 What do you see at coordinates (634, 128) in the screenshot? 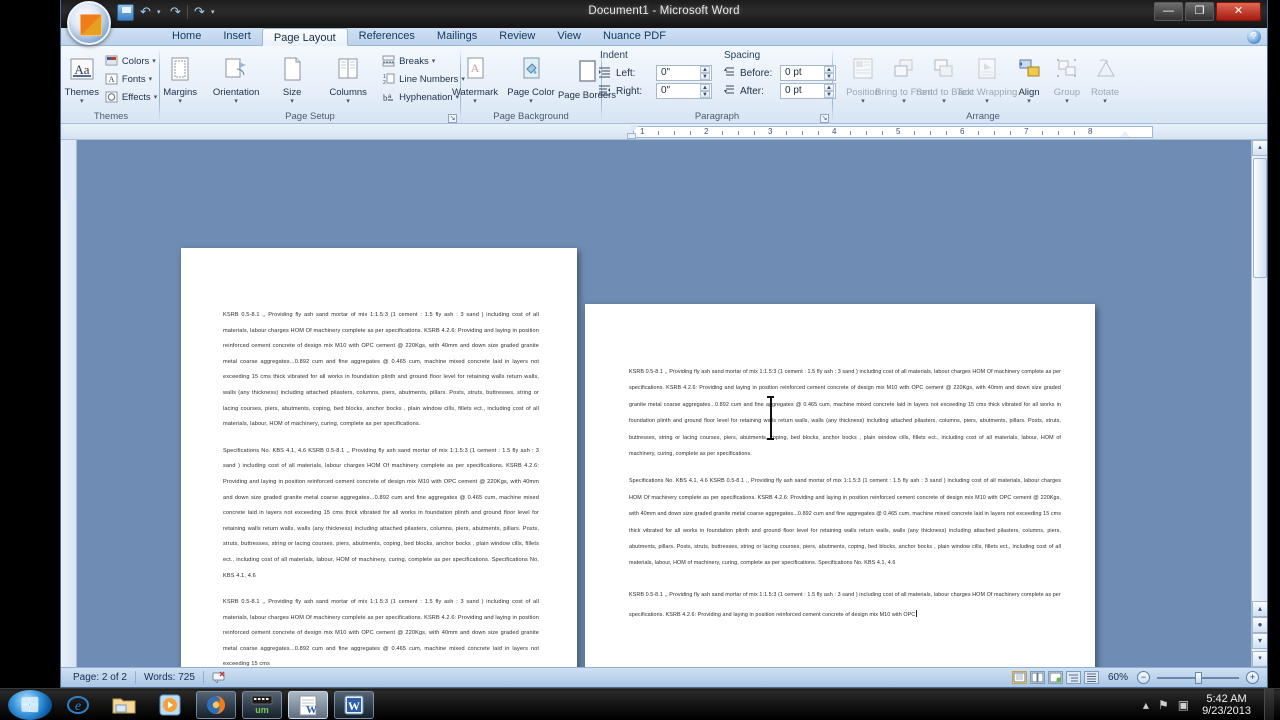
I see `first-line-indent-marker` at bounding box center [634, 128].